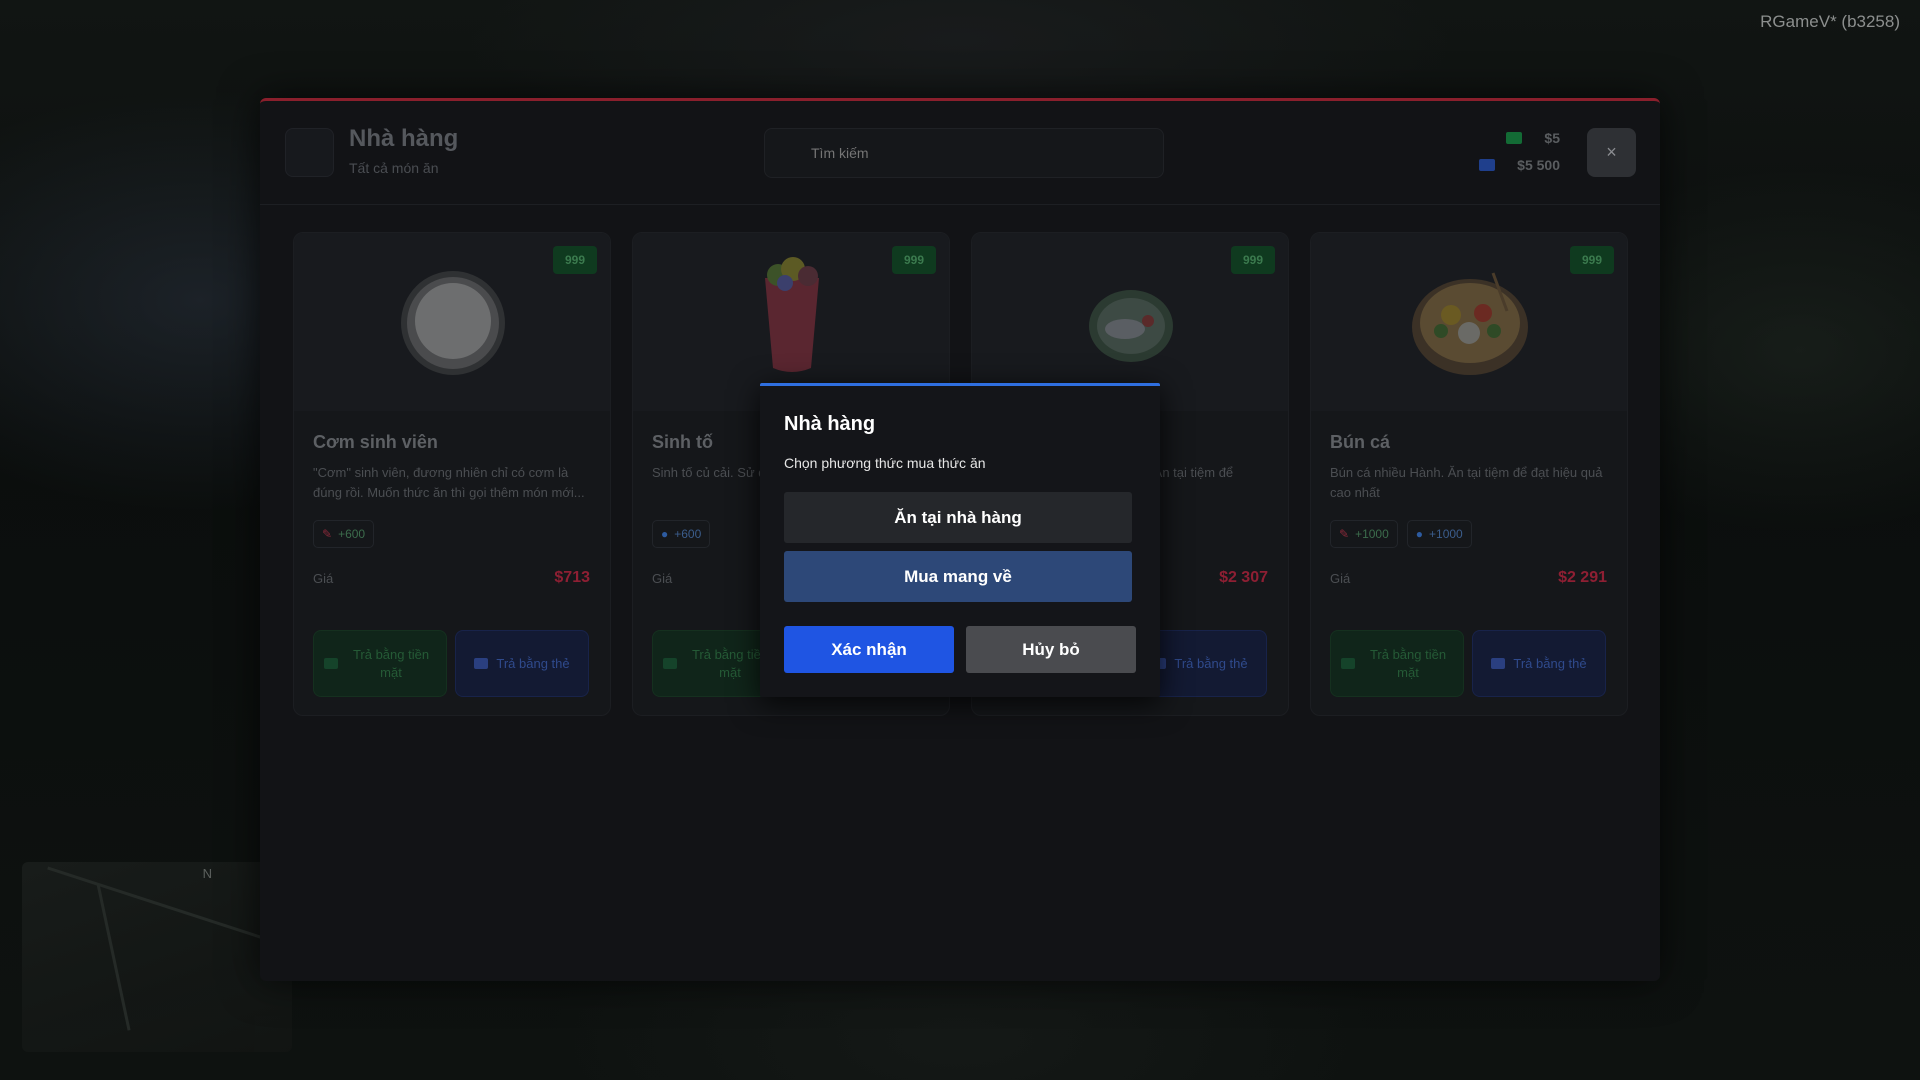 Image resolution: width=1920 pixels, height=1080 pixels. What do you see at coordinates (1446, 534) in the screenshot?
I see `thirst-value: +1000` at bounding box center [1446, 534].